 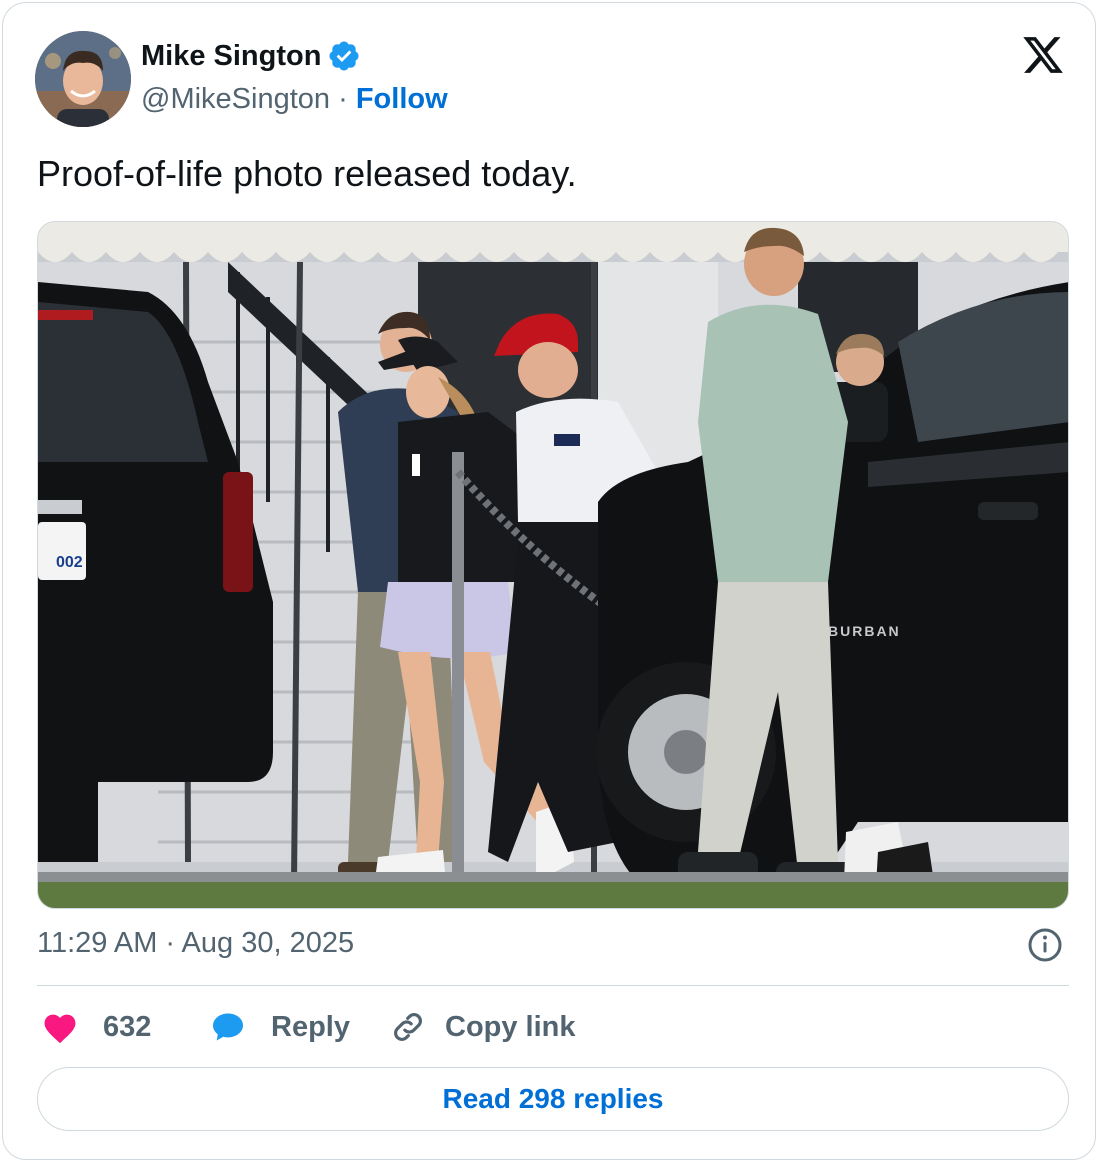 What do you see at coordinates (1043, 55) in the screenshot?
I see `x-logo-icon` at bounding box center [1043, 55].